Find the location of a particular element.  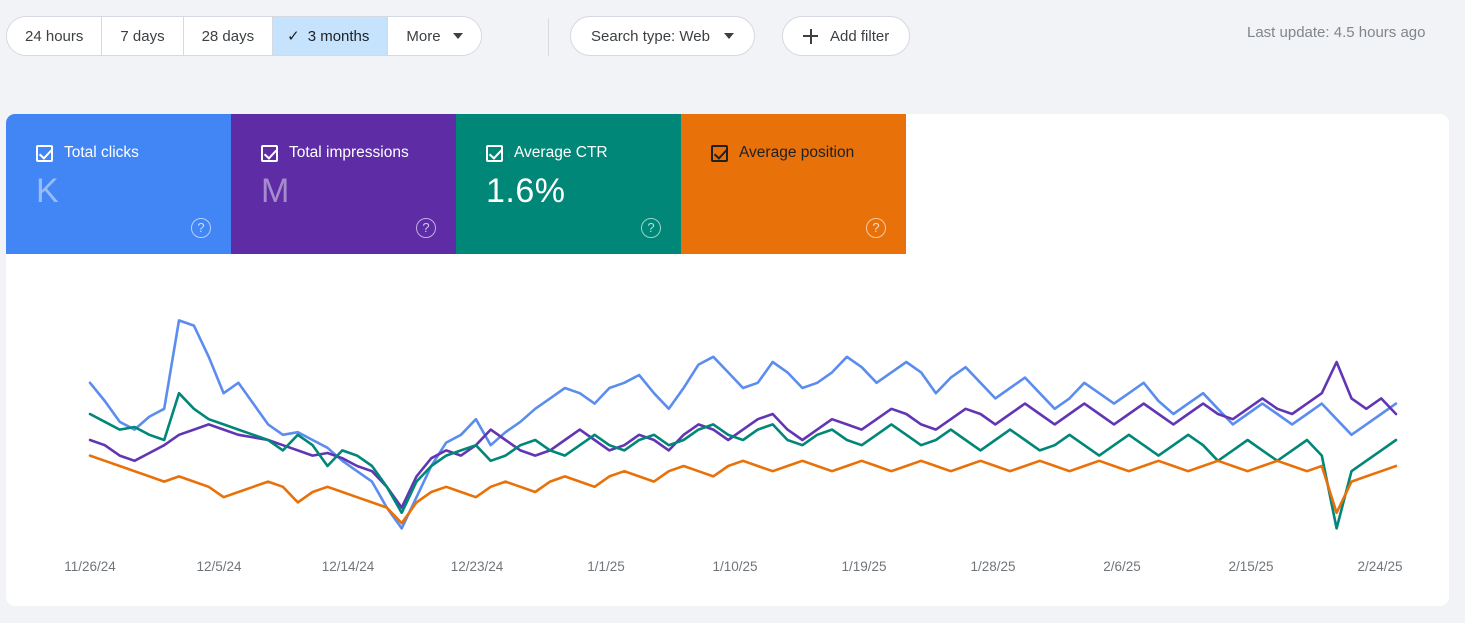

metric-value: K is located at coordinates (48, 191).